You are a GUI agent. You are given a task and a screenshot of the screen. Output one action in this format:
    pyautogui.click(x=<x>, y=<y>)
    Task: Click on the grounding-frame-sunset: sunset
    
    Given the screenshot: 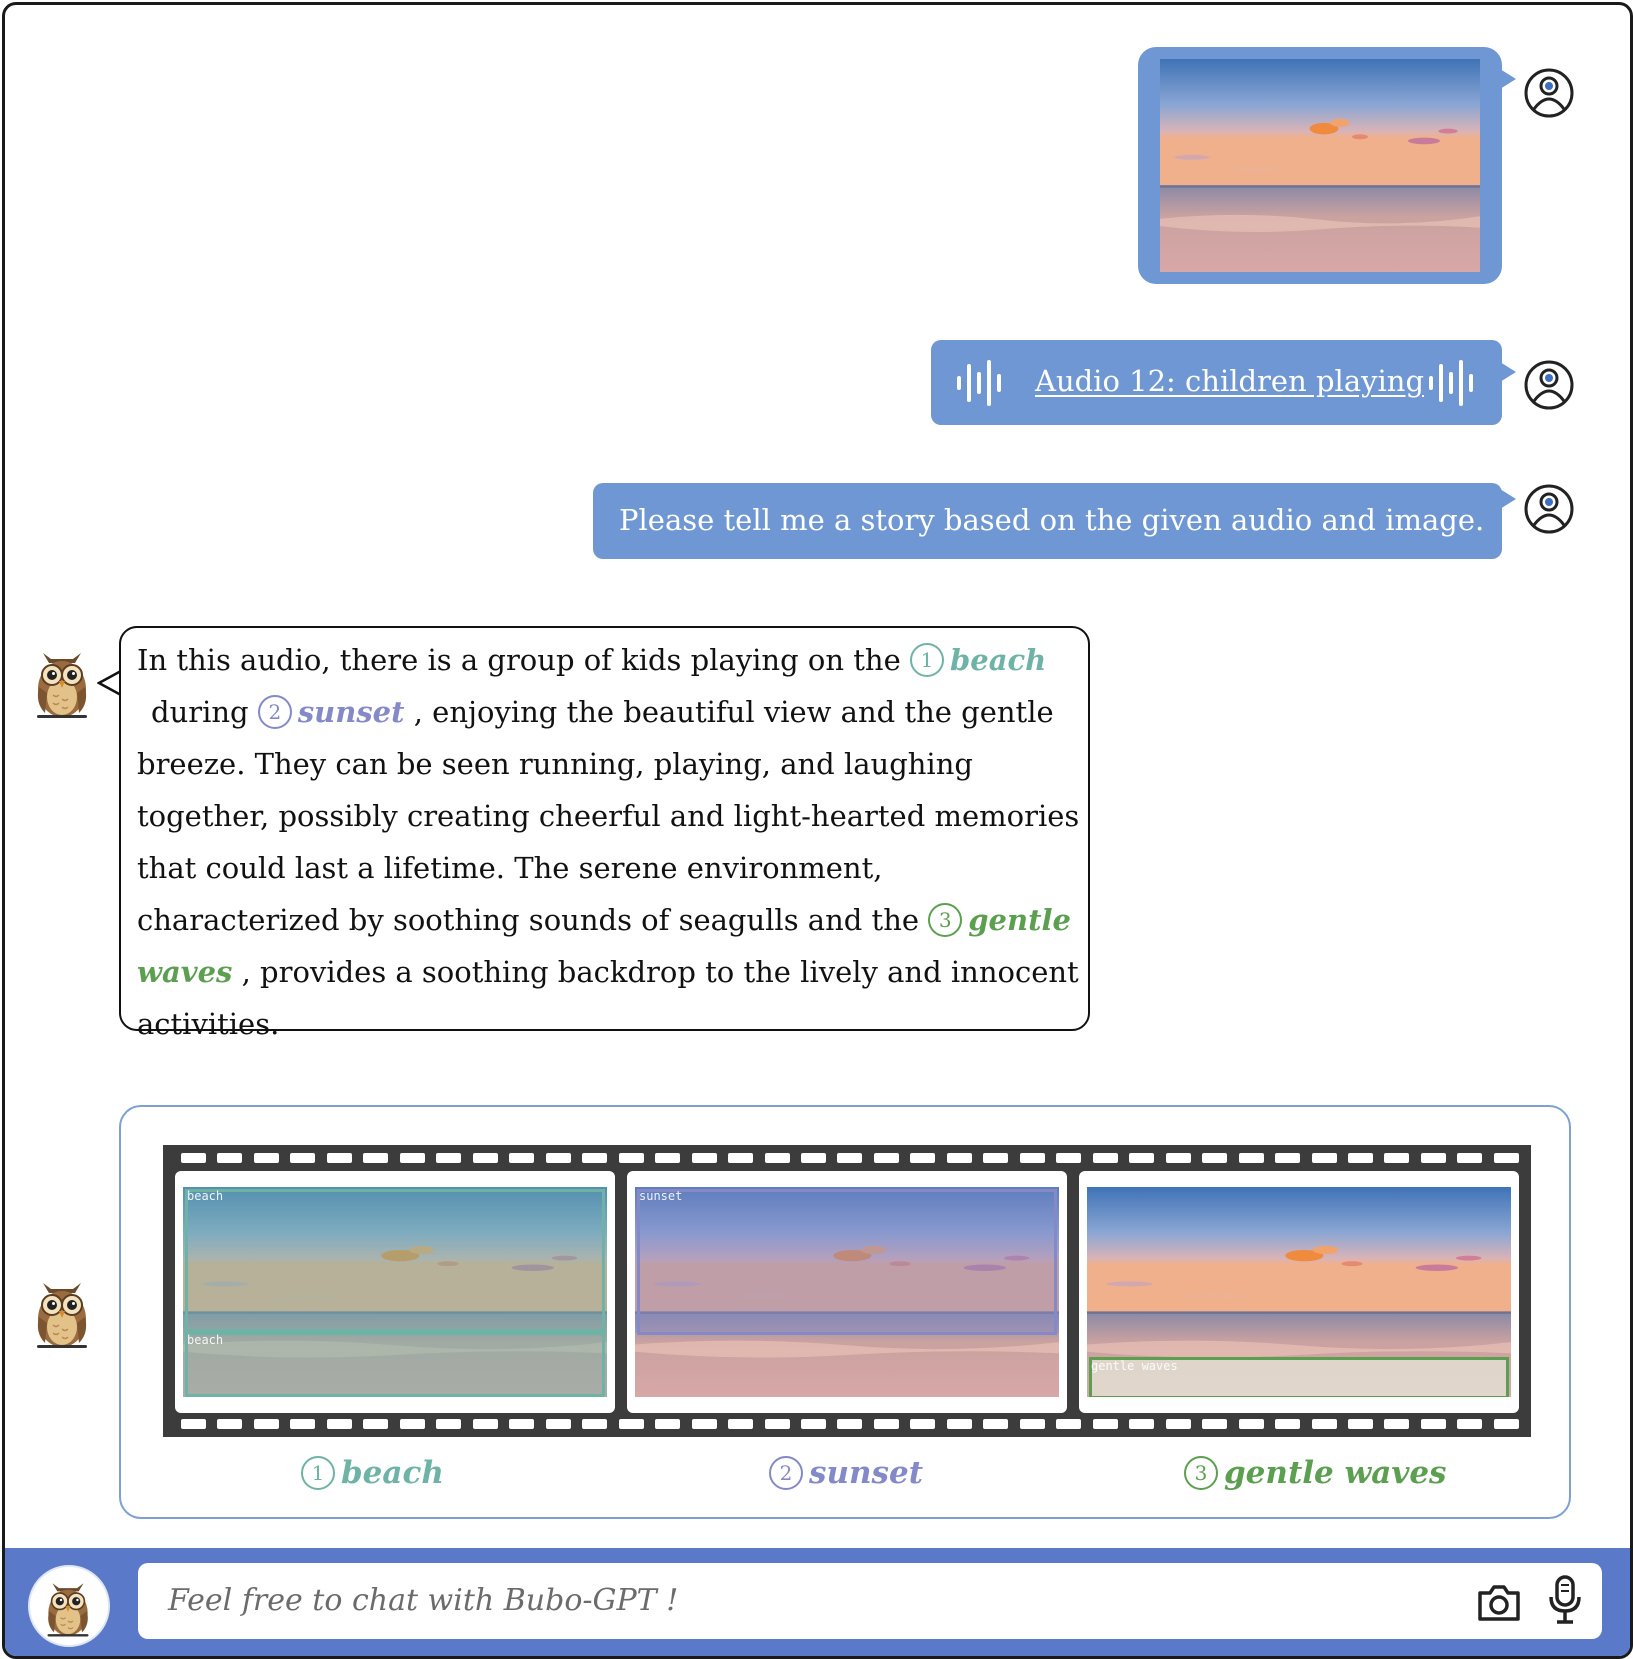 What is the action you would take?
    pyautogui.click(x=847, y=1292)
    